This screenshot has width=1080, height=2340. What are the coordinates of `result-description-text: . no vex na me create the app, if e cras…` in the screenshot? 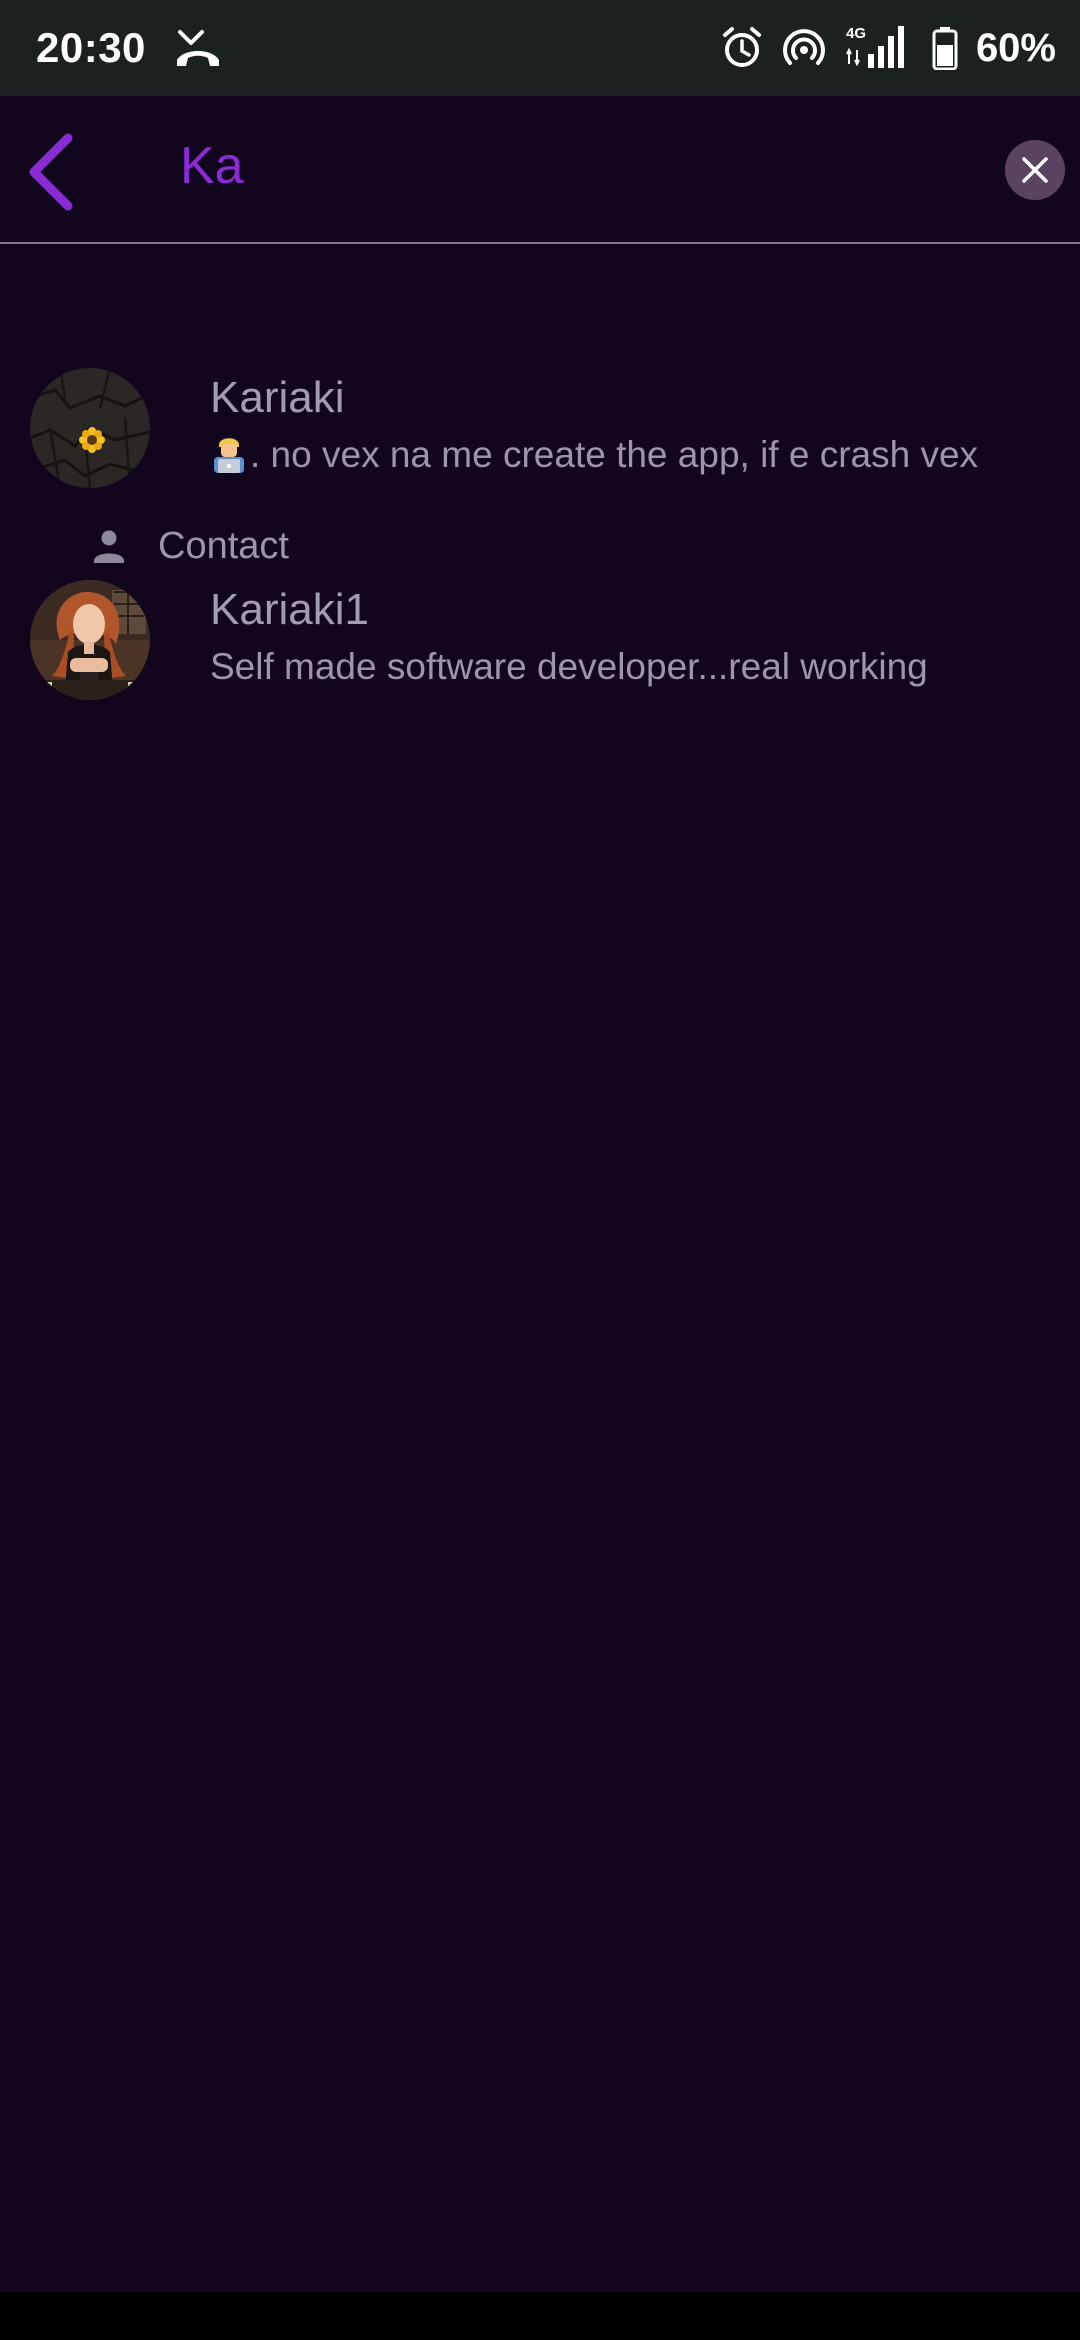 It's located at (614, 454).